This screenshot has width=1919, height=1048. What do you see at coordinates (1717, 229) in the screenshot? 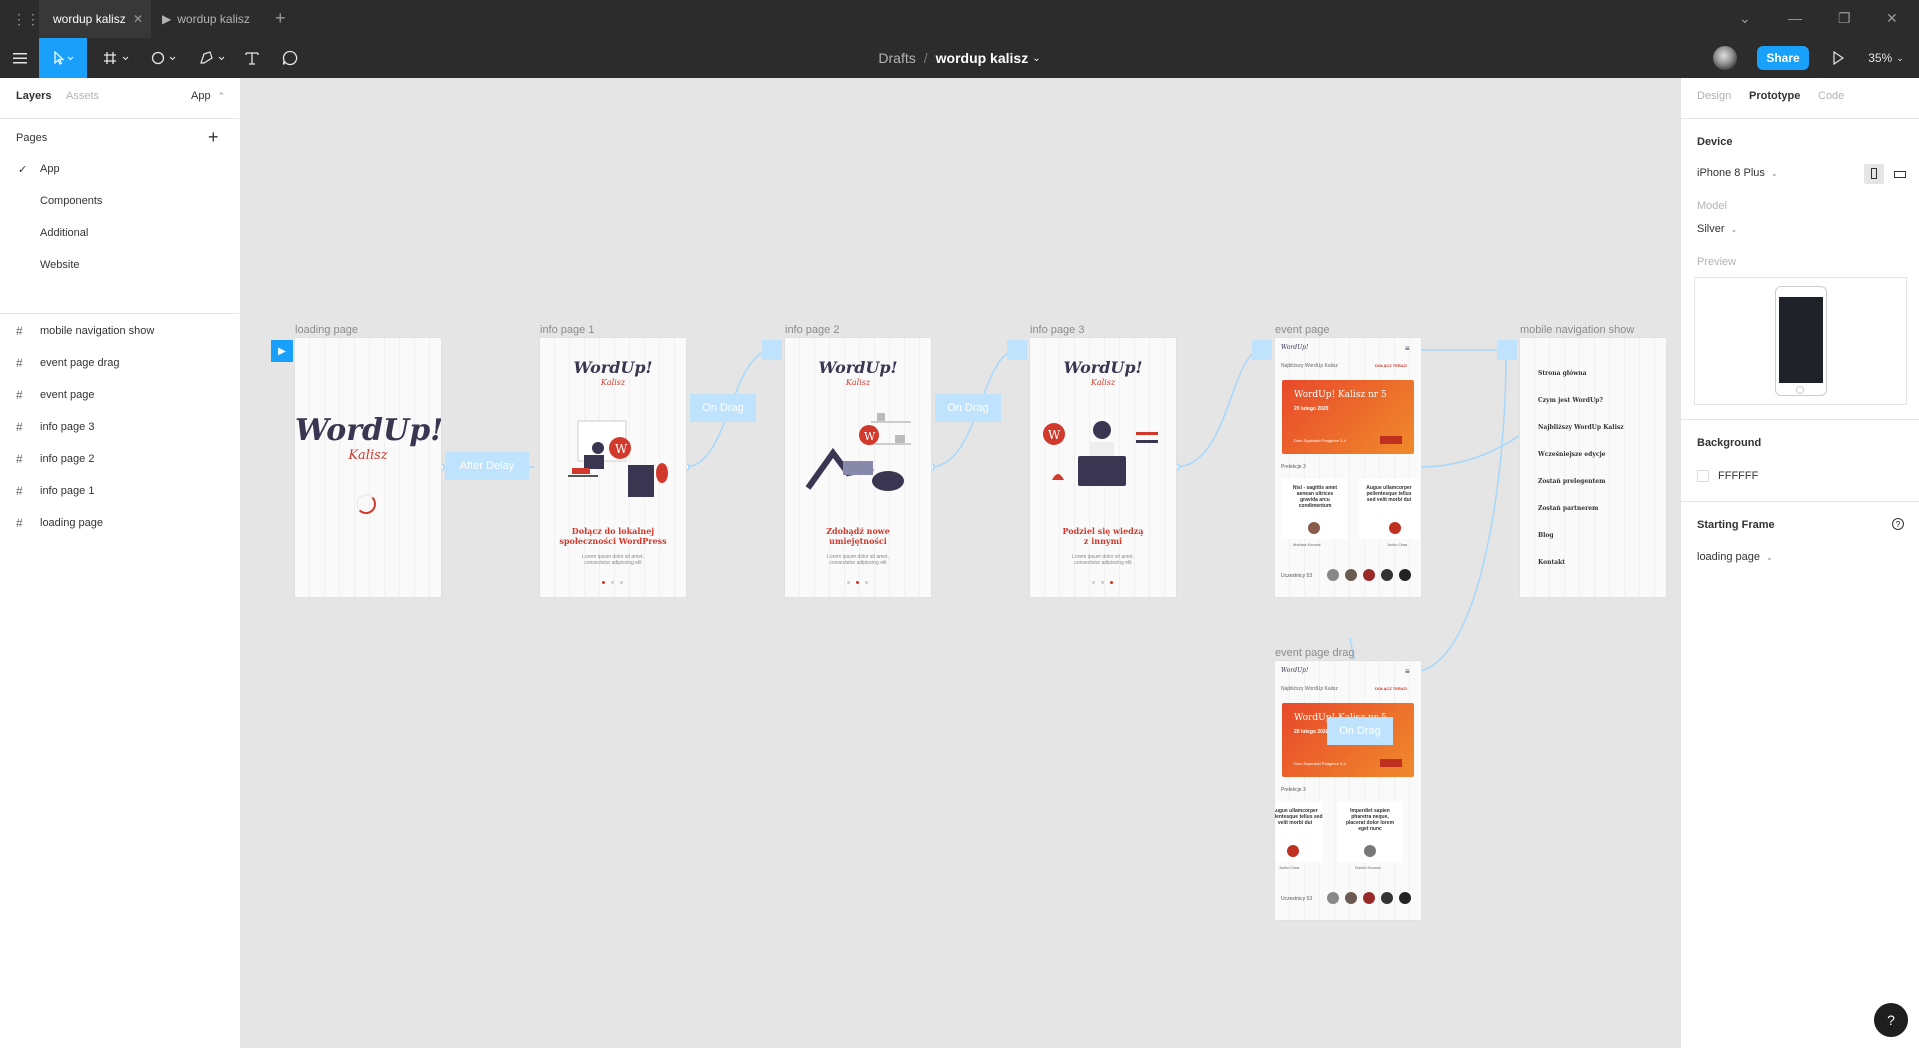
I see `model-select: Silver ⌄` at bounding box center [1717, 229].